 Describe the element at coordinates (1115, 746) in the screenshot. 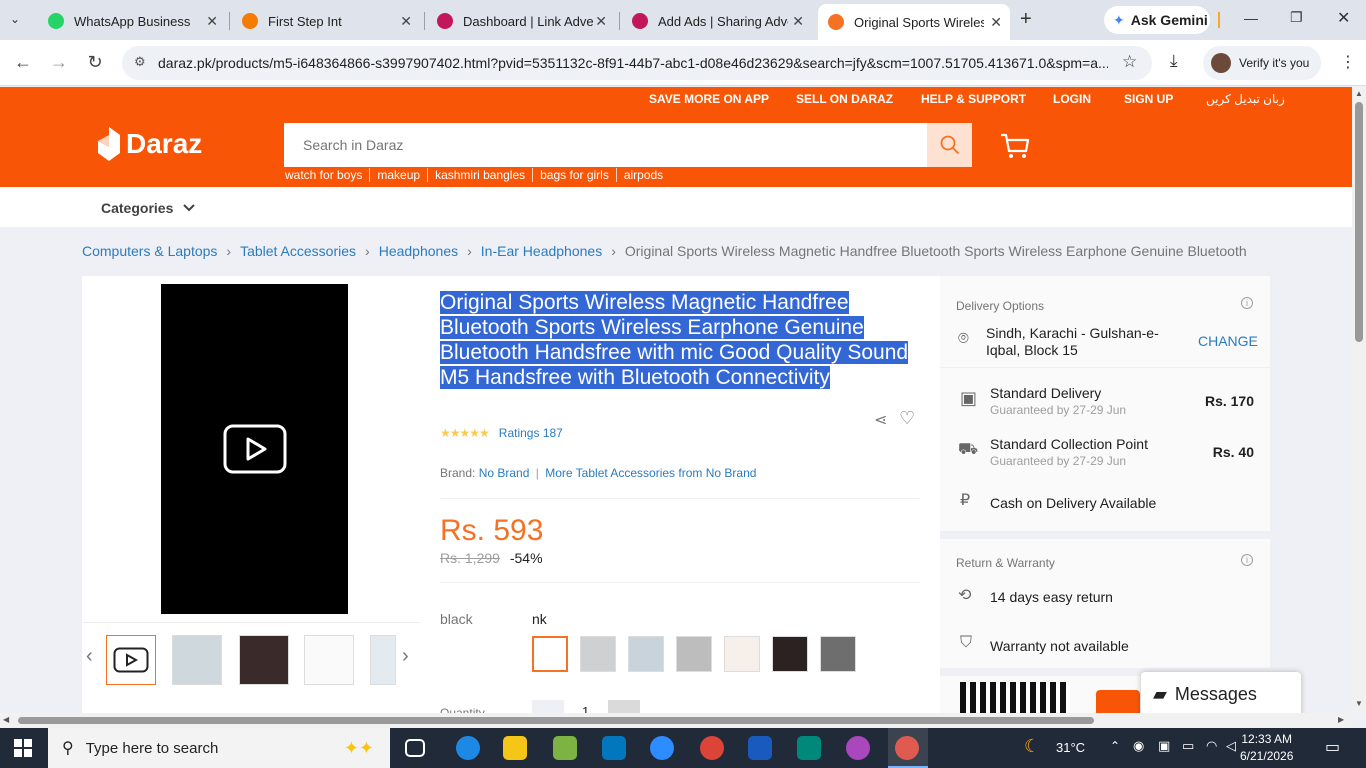

I see `show-hidden-icons: ⌃` at that location.